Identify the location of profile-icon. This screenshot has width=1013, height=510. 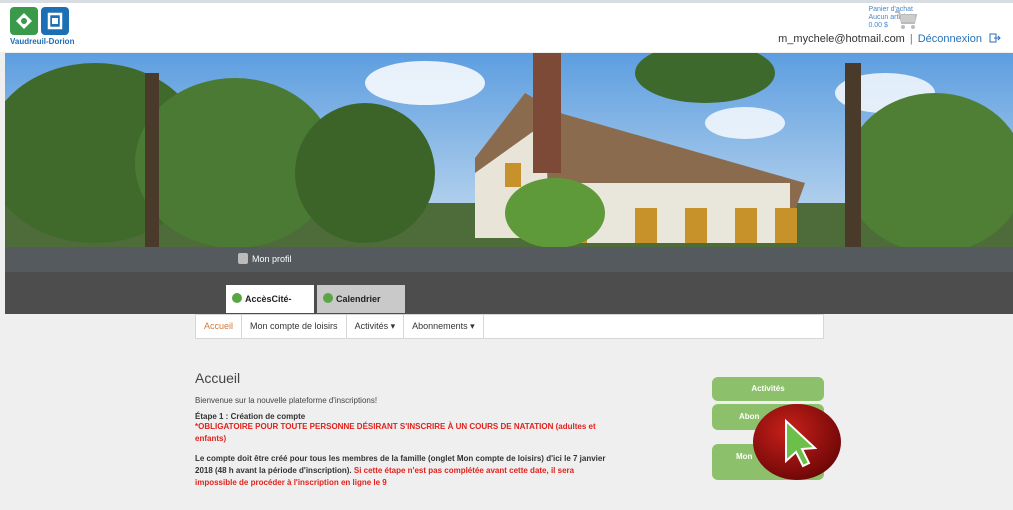
(243, 258).